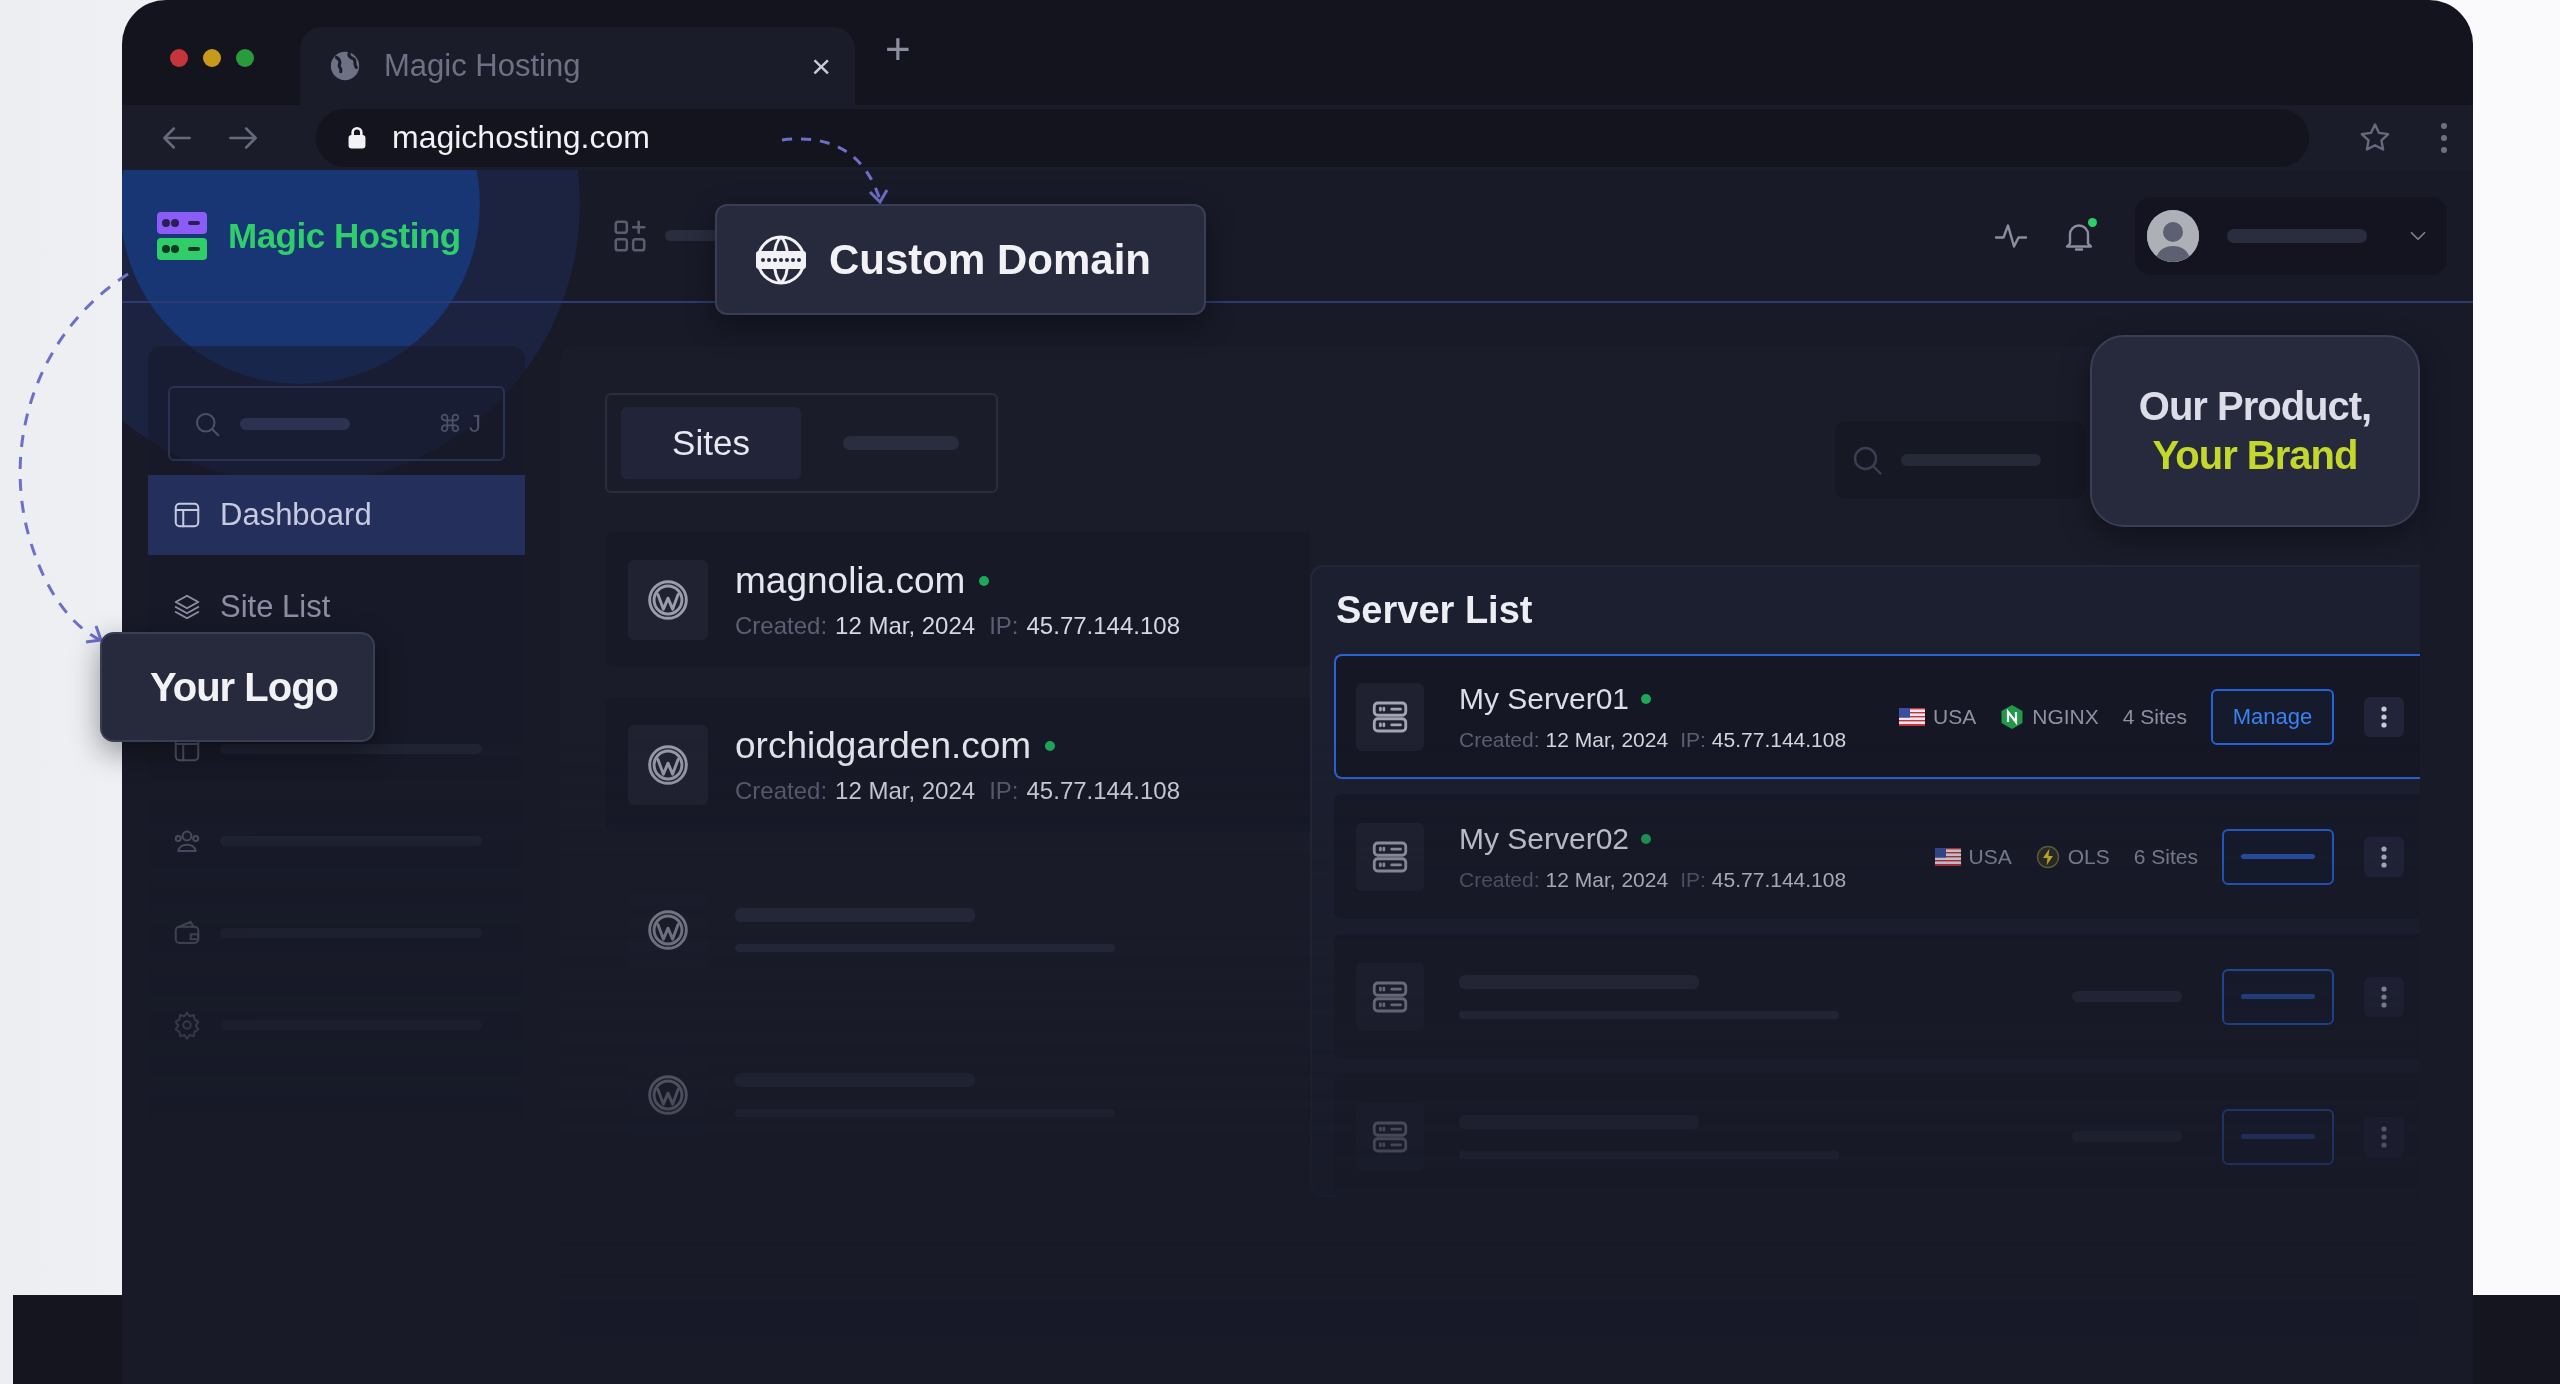 Image resolution: width=2560 pixels, height=1384 pixels. I want to click on server-name: My Server02, so click(1544, 838).